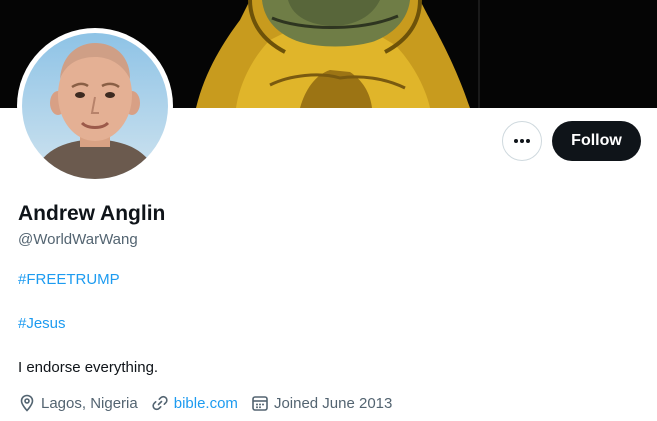 The height and width of the screenshot is (421, 657). Describe the element at coordinates (160, 403) in the screenshot. I see `link-icon` at that location.